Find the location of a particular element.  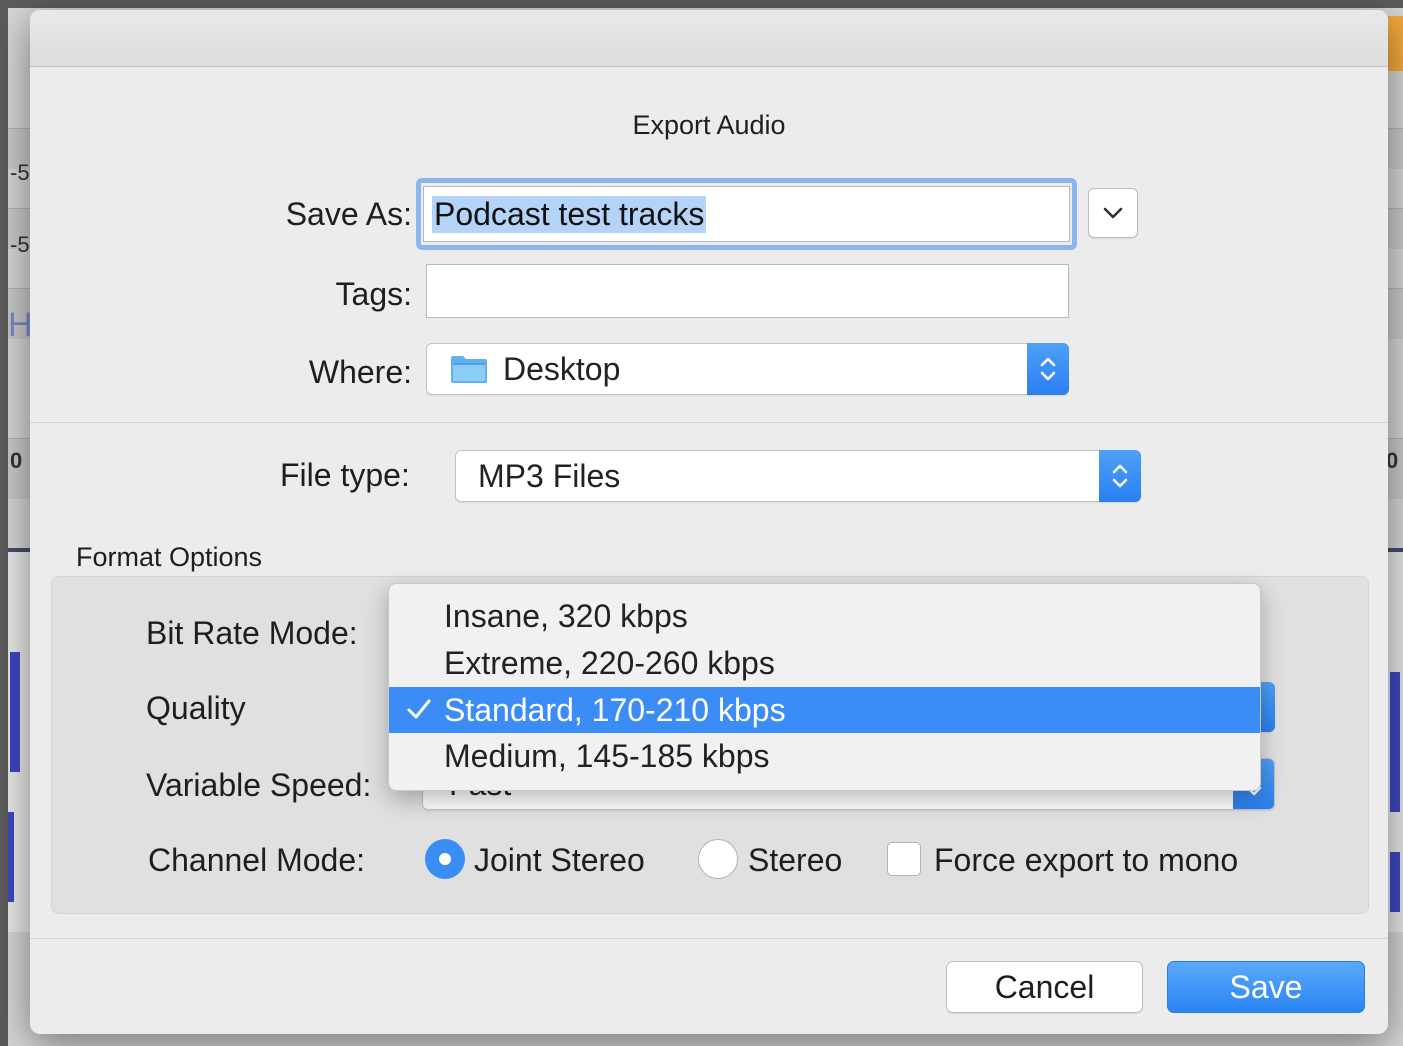

file-type-stepper is located at coordinates (1120, 476).